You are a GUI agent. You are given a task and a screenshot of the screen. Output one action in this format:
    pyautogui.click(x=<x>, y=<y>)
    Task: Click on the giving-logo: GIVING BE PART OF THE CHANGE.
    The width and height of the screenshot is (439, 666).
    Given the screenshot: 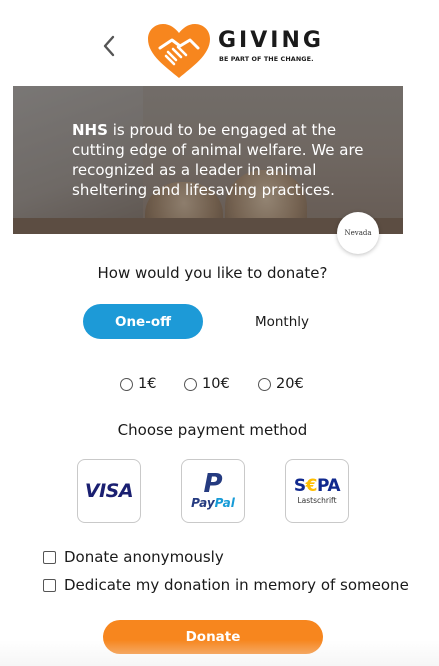 What is the action you would take?
    pyautogui.click(x=241, y=51)
    